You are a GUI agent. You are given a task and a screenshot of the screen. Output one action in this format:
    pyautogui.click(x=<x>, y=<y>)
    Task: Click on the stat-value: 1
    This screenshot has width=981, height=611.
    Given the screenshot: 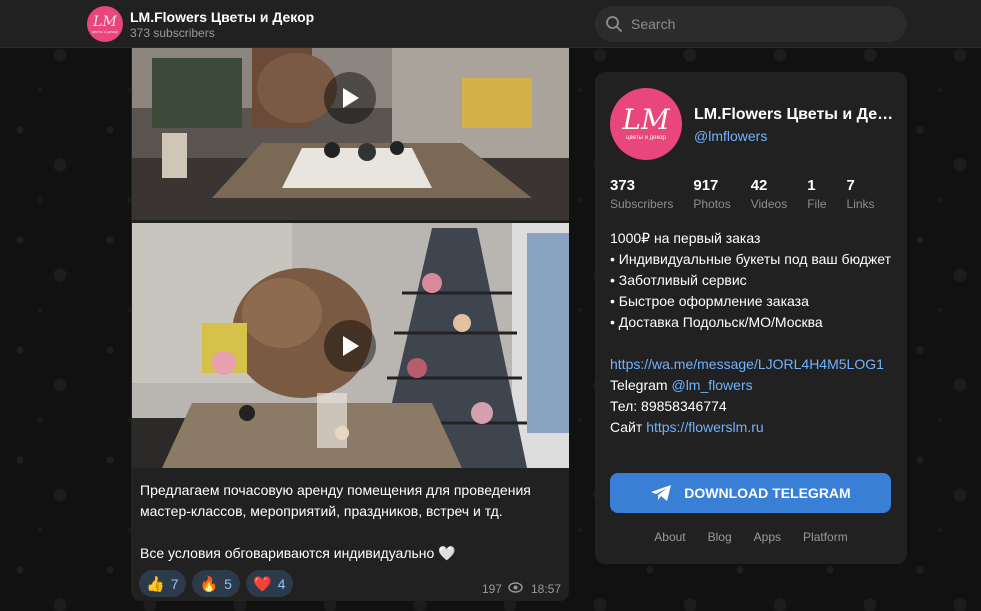 What is the action you would take?
    pyautogui.click(x=811, y=185)
    